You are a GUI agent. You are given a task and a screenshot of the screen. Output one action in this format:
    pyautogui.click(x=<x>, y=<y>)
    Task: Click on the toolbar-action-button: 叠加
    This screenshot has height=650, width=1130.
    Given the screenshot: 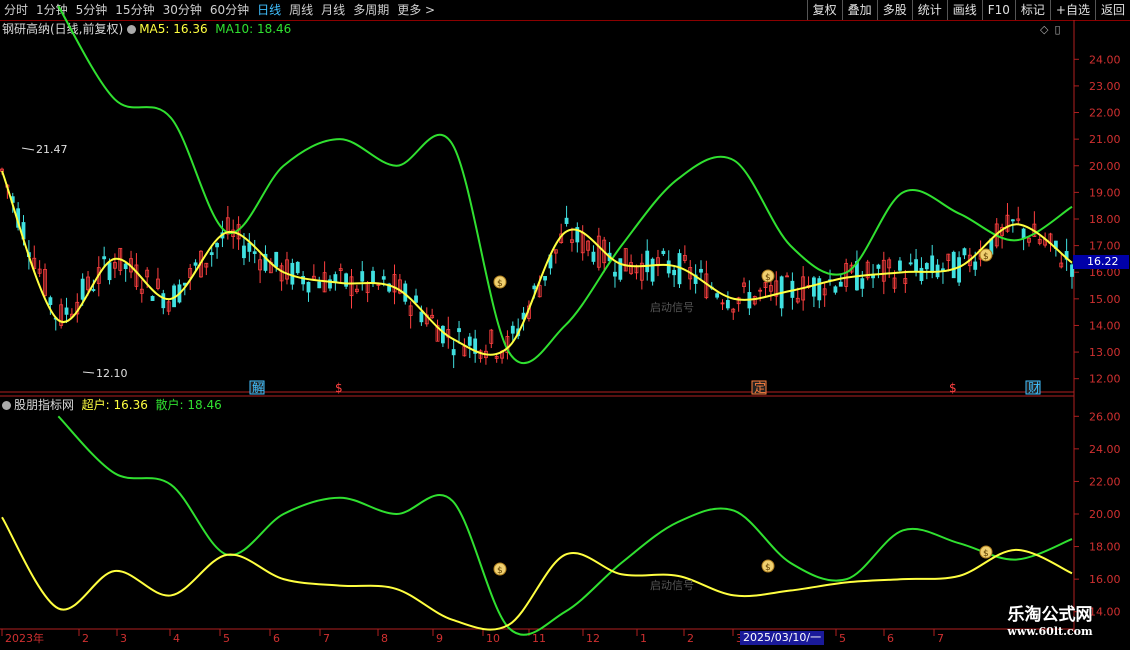 What is the action you would take?
    pyautogui.click(x=859, y=10)
    